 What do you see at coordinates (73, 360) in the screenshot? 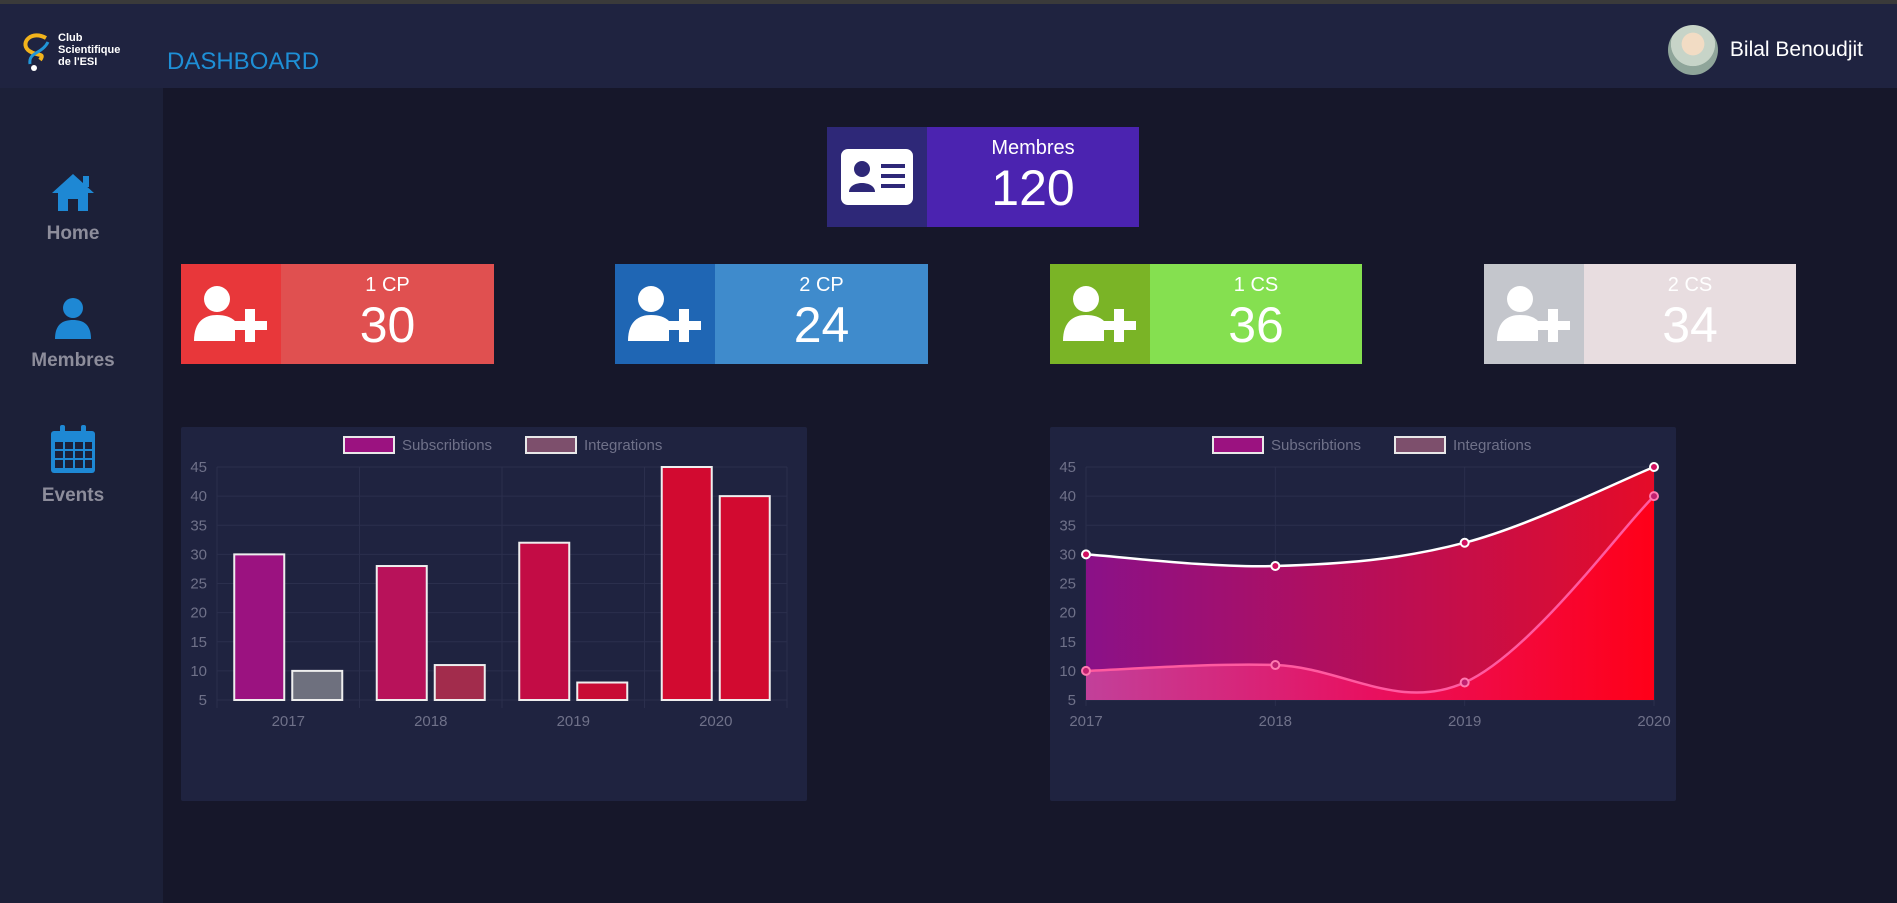
I see `sidebar-item-label: Membres` at bounding box center [73, 360].